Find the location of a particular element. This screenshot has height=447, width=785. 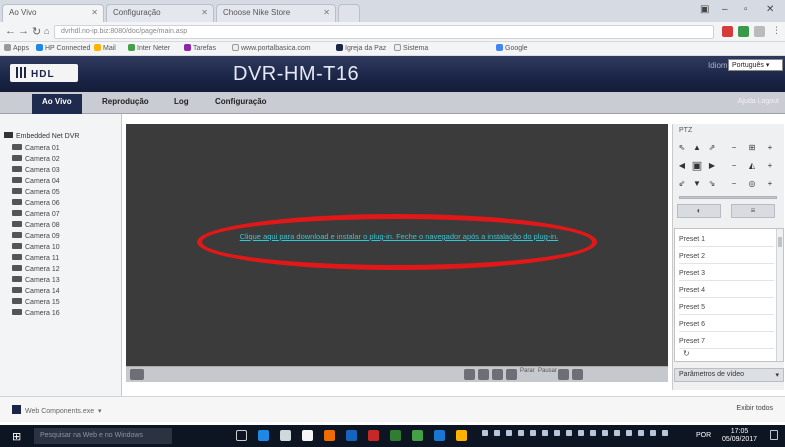

forward-icon: → is located at coordinates (23, 31).